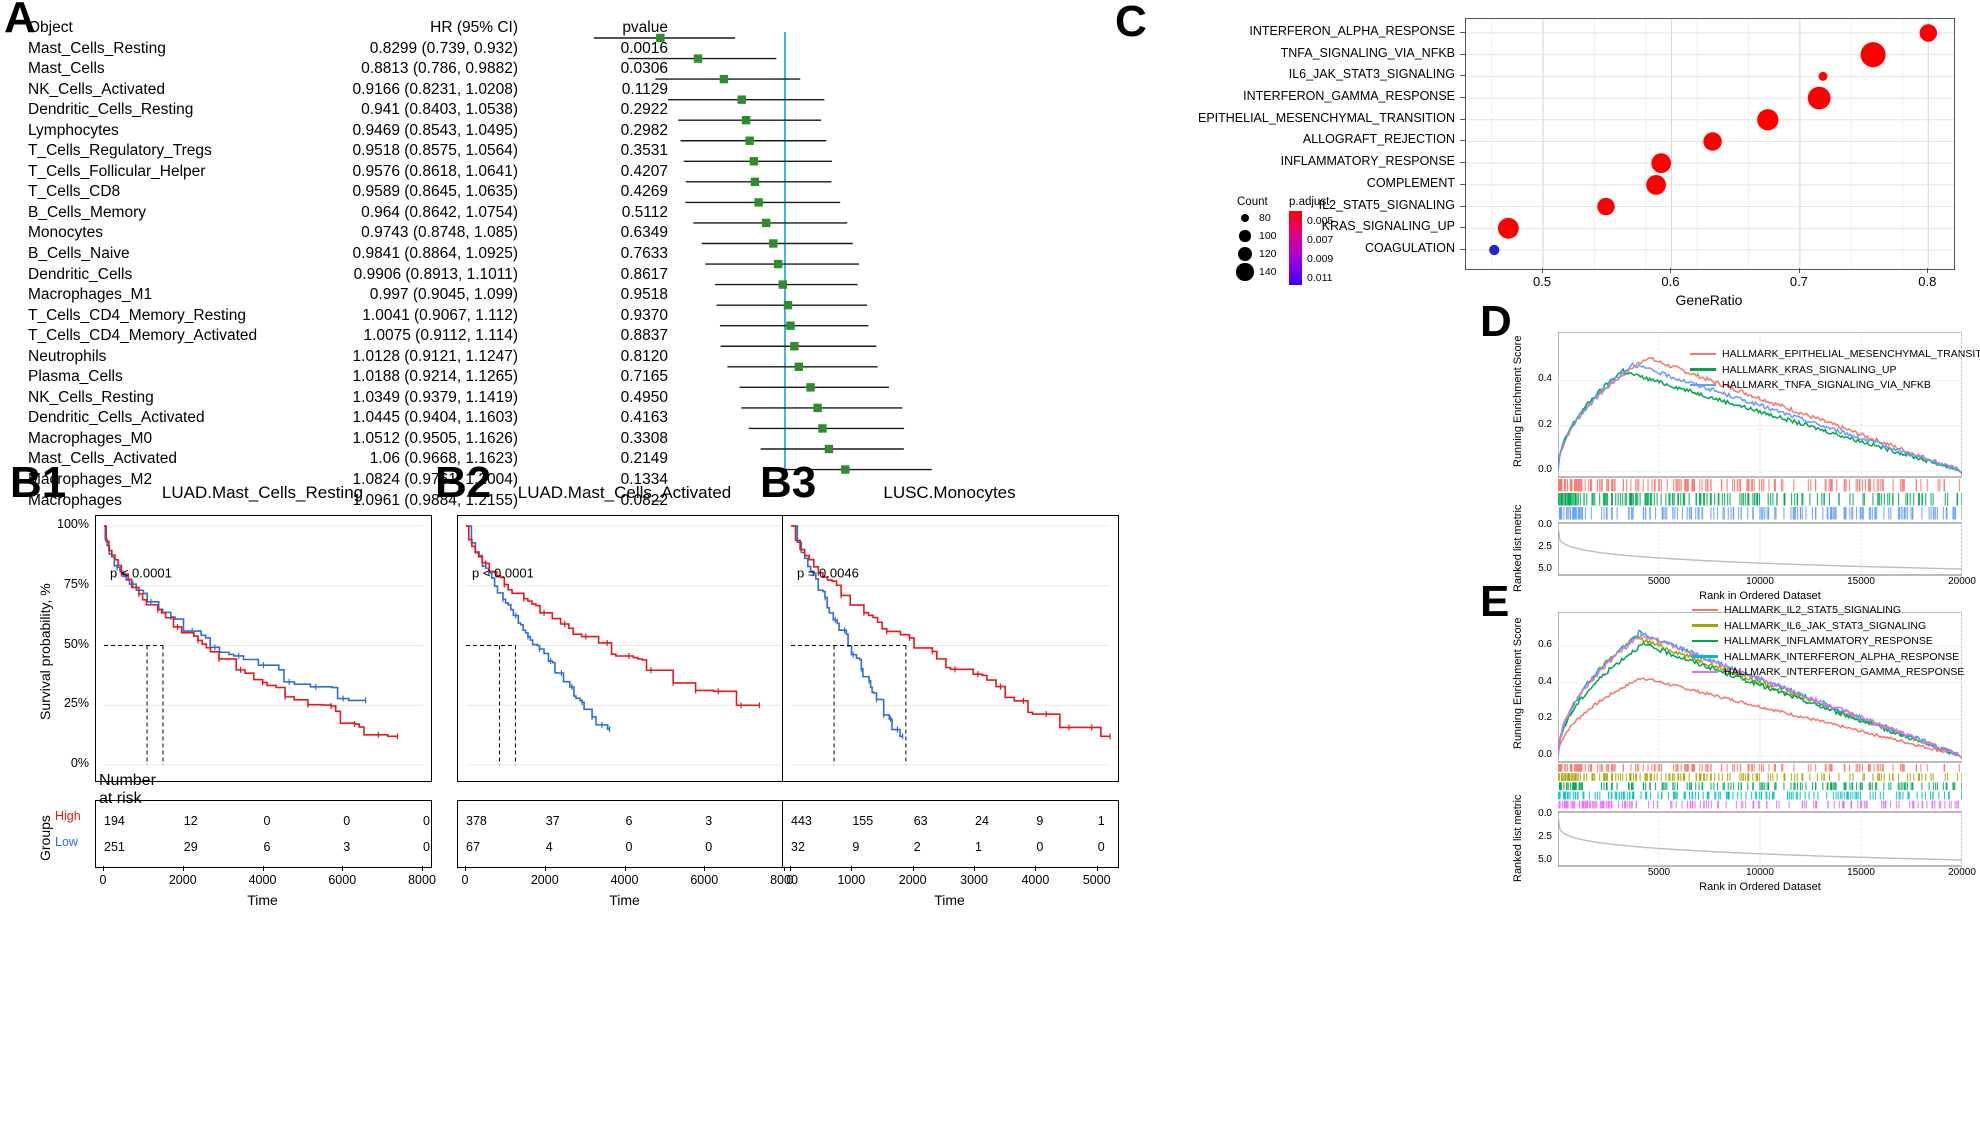 The height and width of the screenshot is (1143, 1980). What do you see at coordinates (263, 834) in the screenshot?
I see `km-risk-table-b1: 194 12 0 0 0 251 29 6 3 0` at bounding box center [263, 834].